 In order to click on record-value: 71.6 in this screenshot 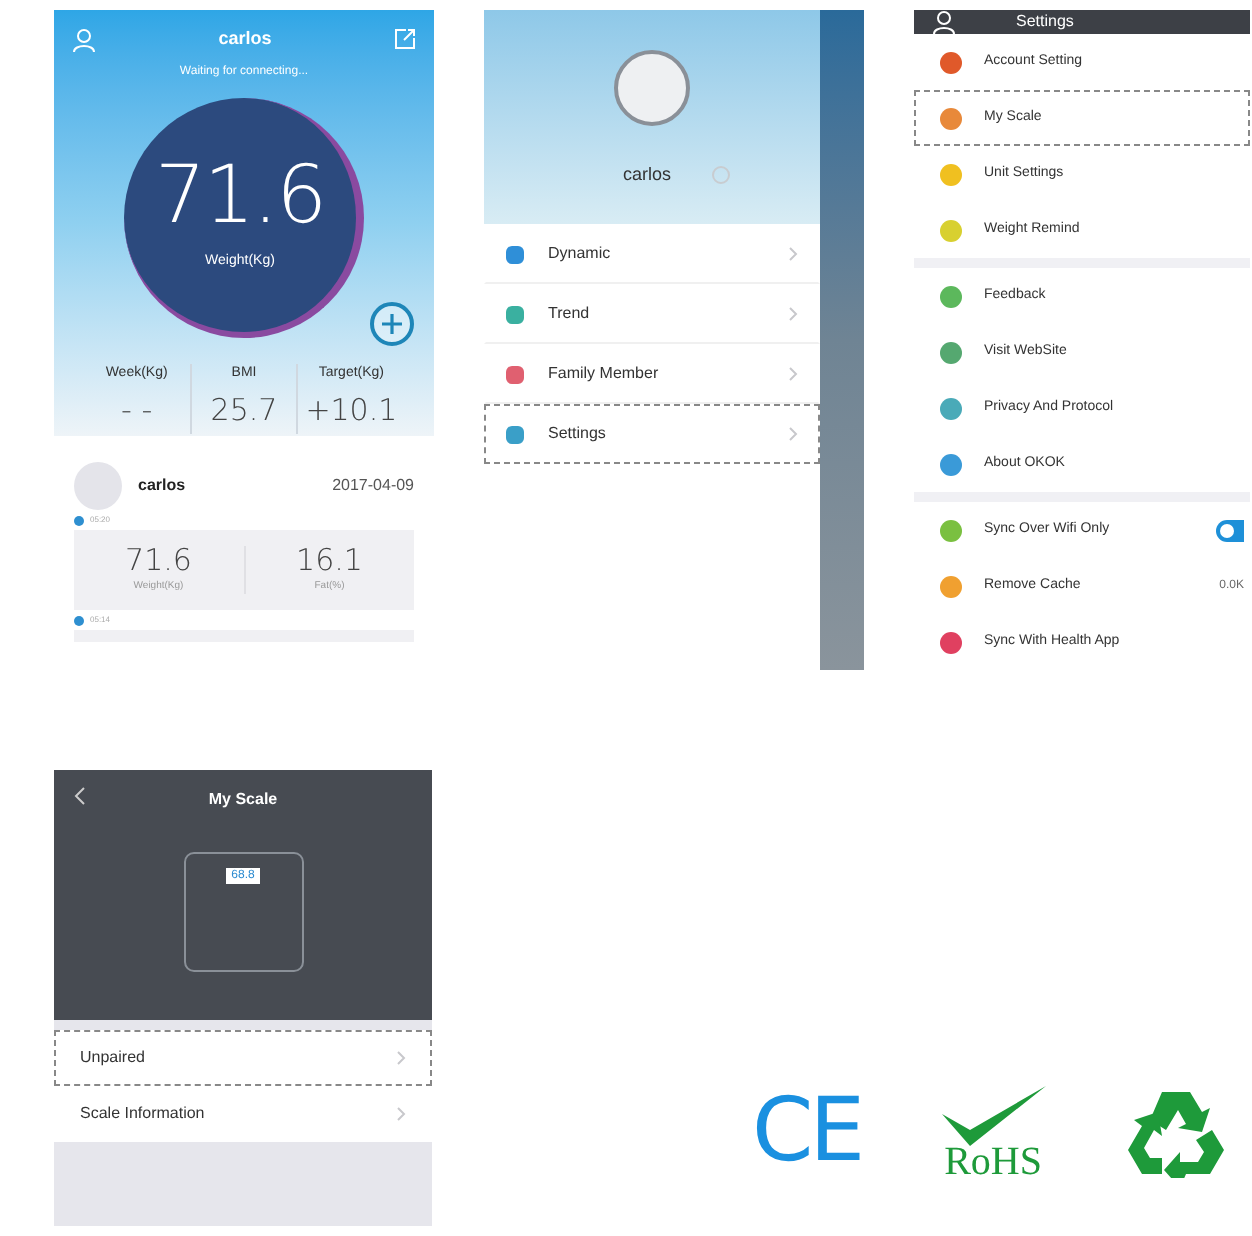, I will do `click(158, 560)`.